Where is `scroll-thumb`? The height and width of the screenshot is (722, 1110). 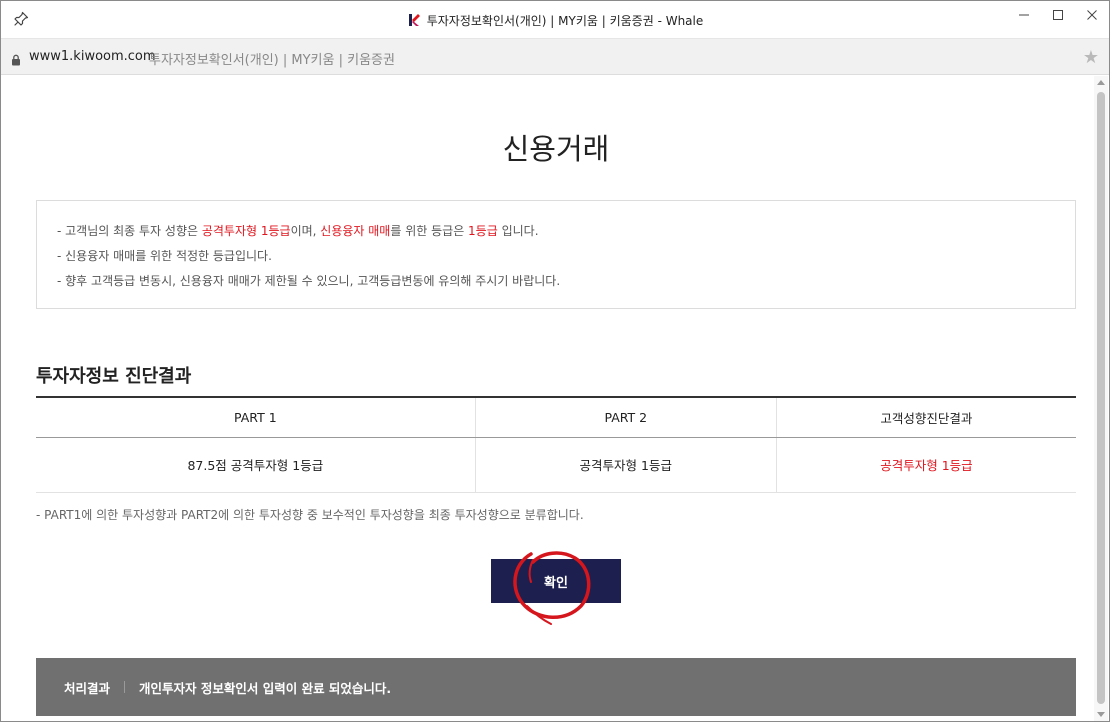 scroll-thumb is located at coordinates (1101, 398).